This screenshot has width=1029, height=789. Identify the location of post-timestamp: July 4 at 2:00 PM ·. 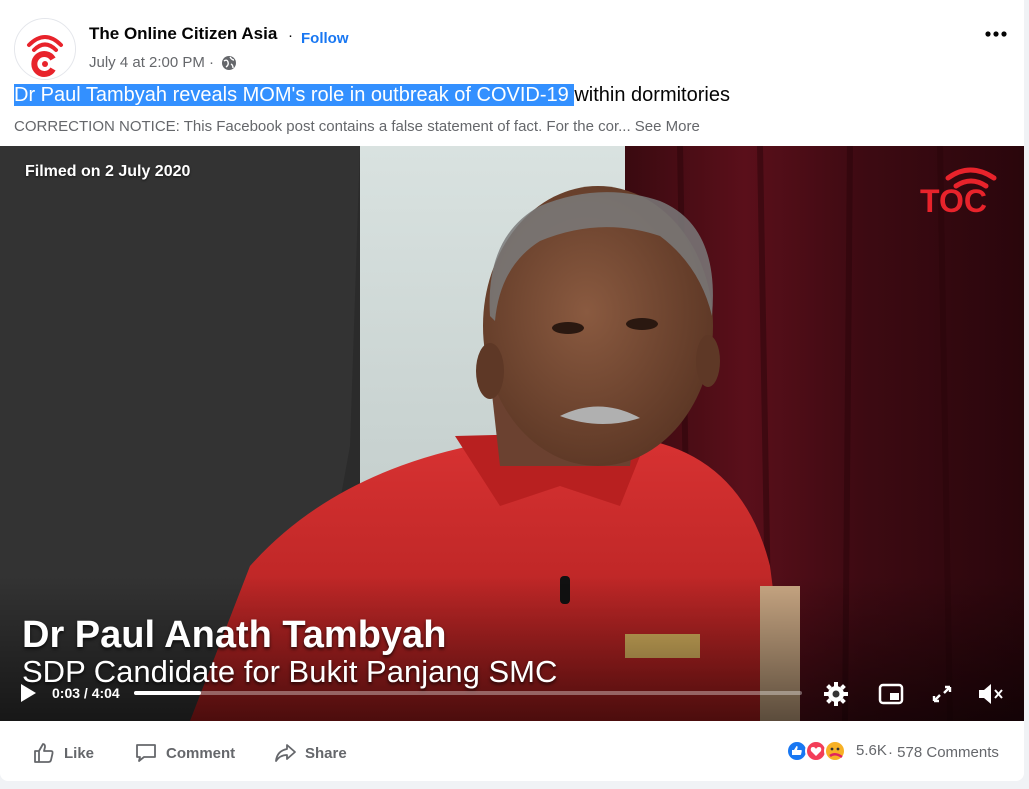
(151, 62).